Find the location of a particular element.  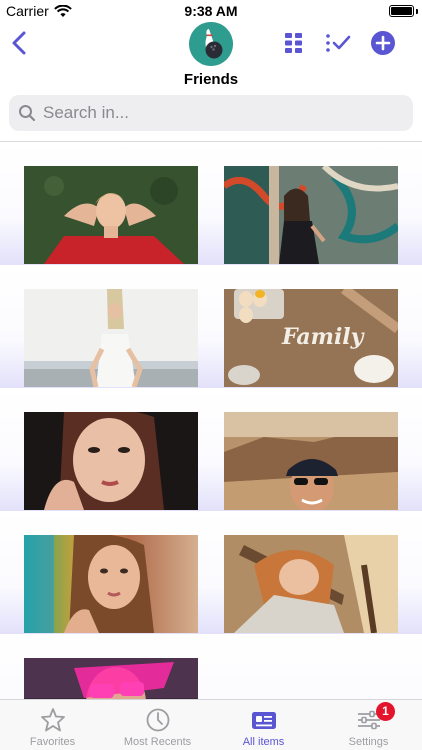

svg-text: Family is located at coordinates (323, 337).